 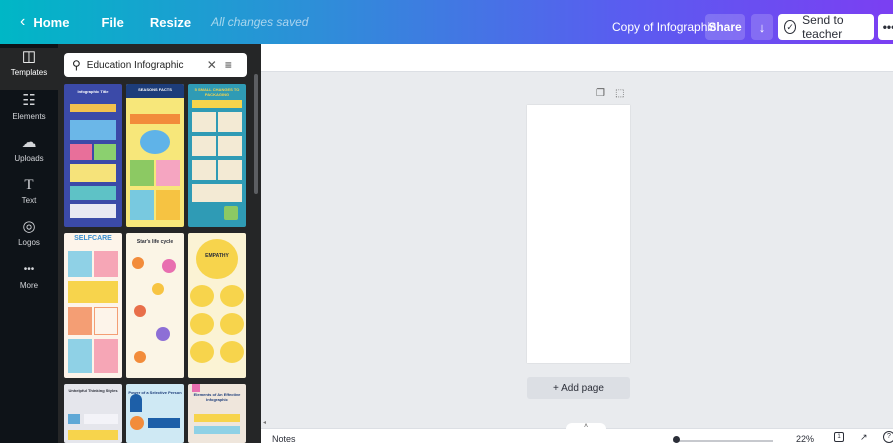 I want to click on document-title: Copy of Infographic, so click(x=664, y=27).